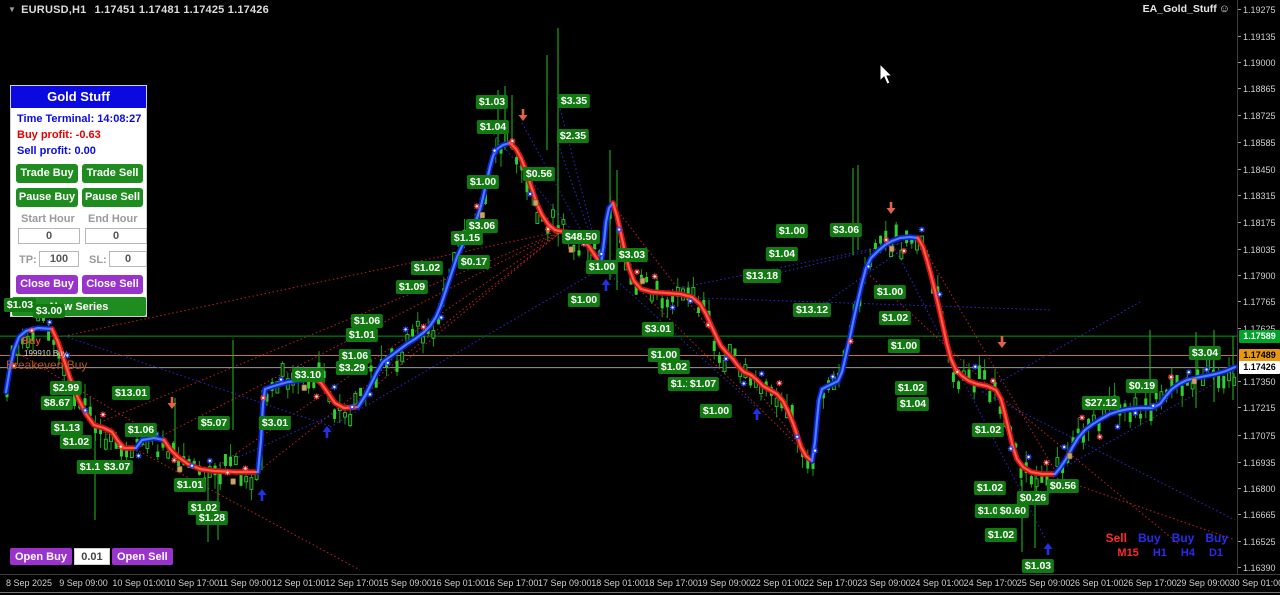 This screenshot has width=1280, height=595. What do you see at coordinates (47, 197) in the screenshot?
I see `pause-buy-button: Pause Buy` at bounding box center [47, 197].